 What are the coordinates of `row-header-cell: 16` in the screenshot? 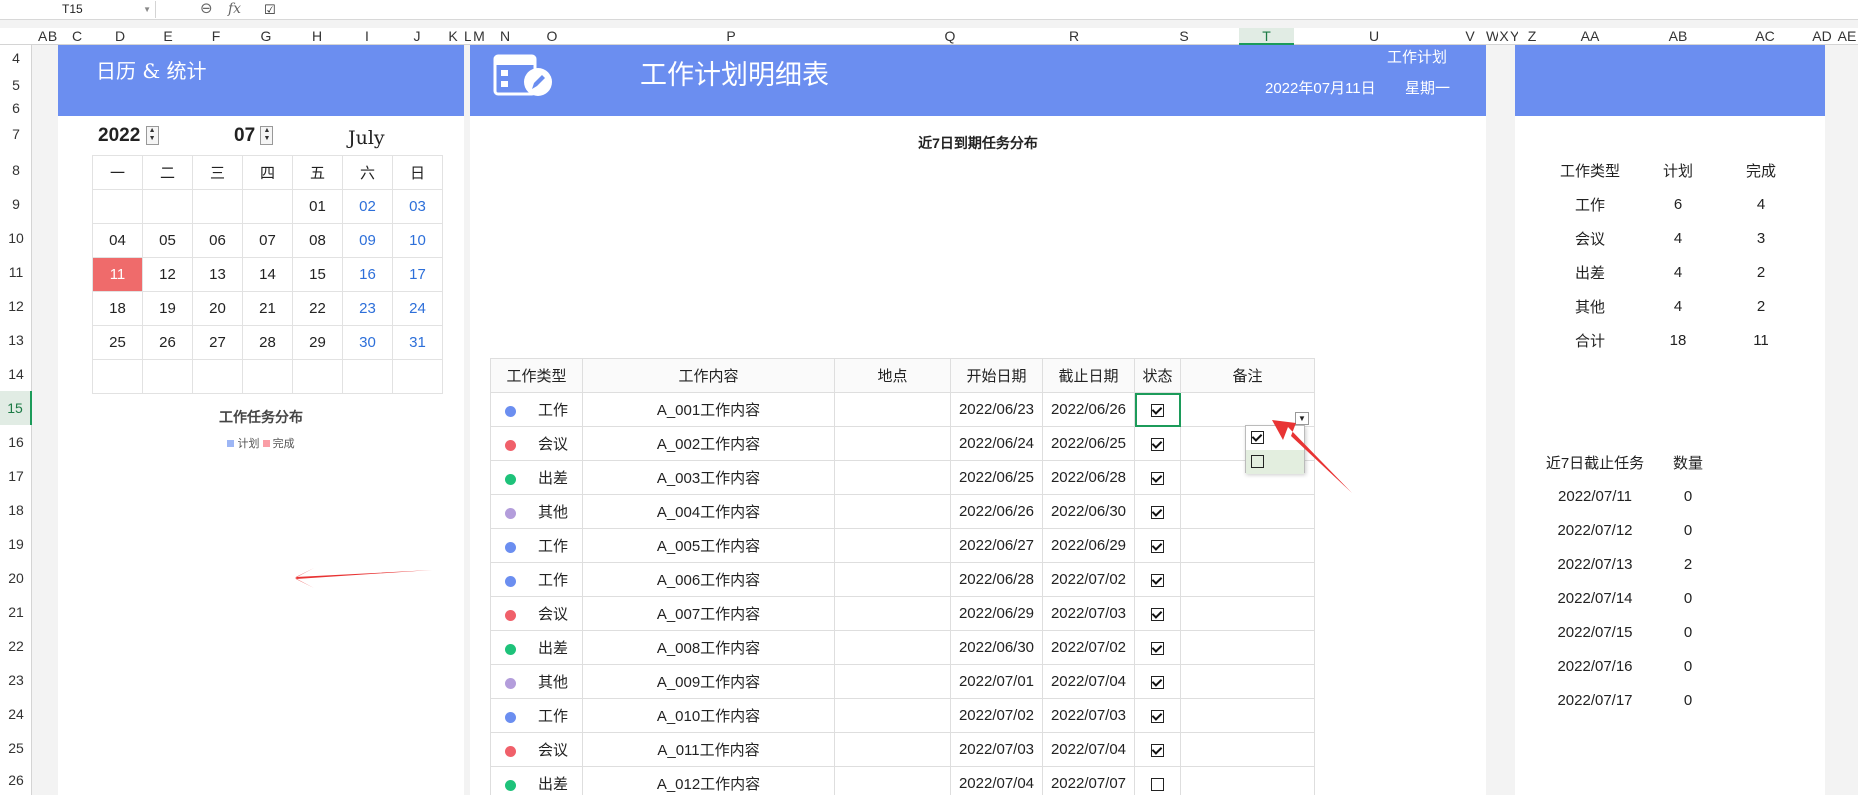 It's located at (16, 442).